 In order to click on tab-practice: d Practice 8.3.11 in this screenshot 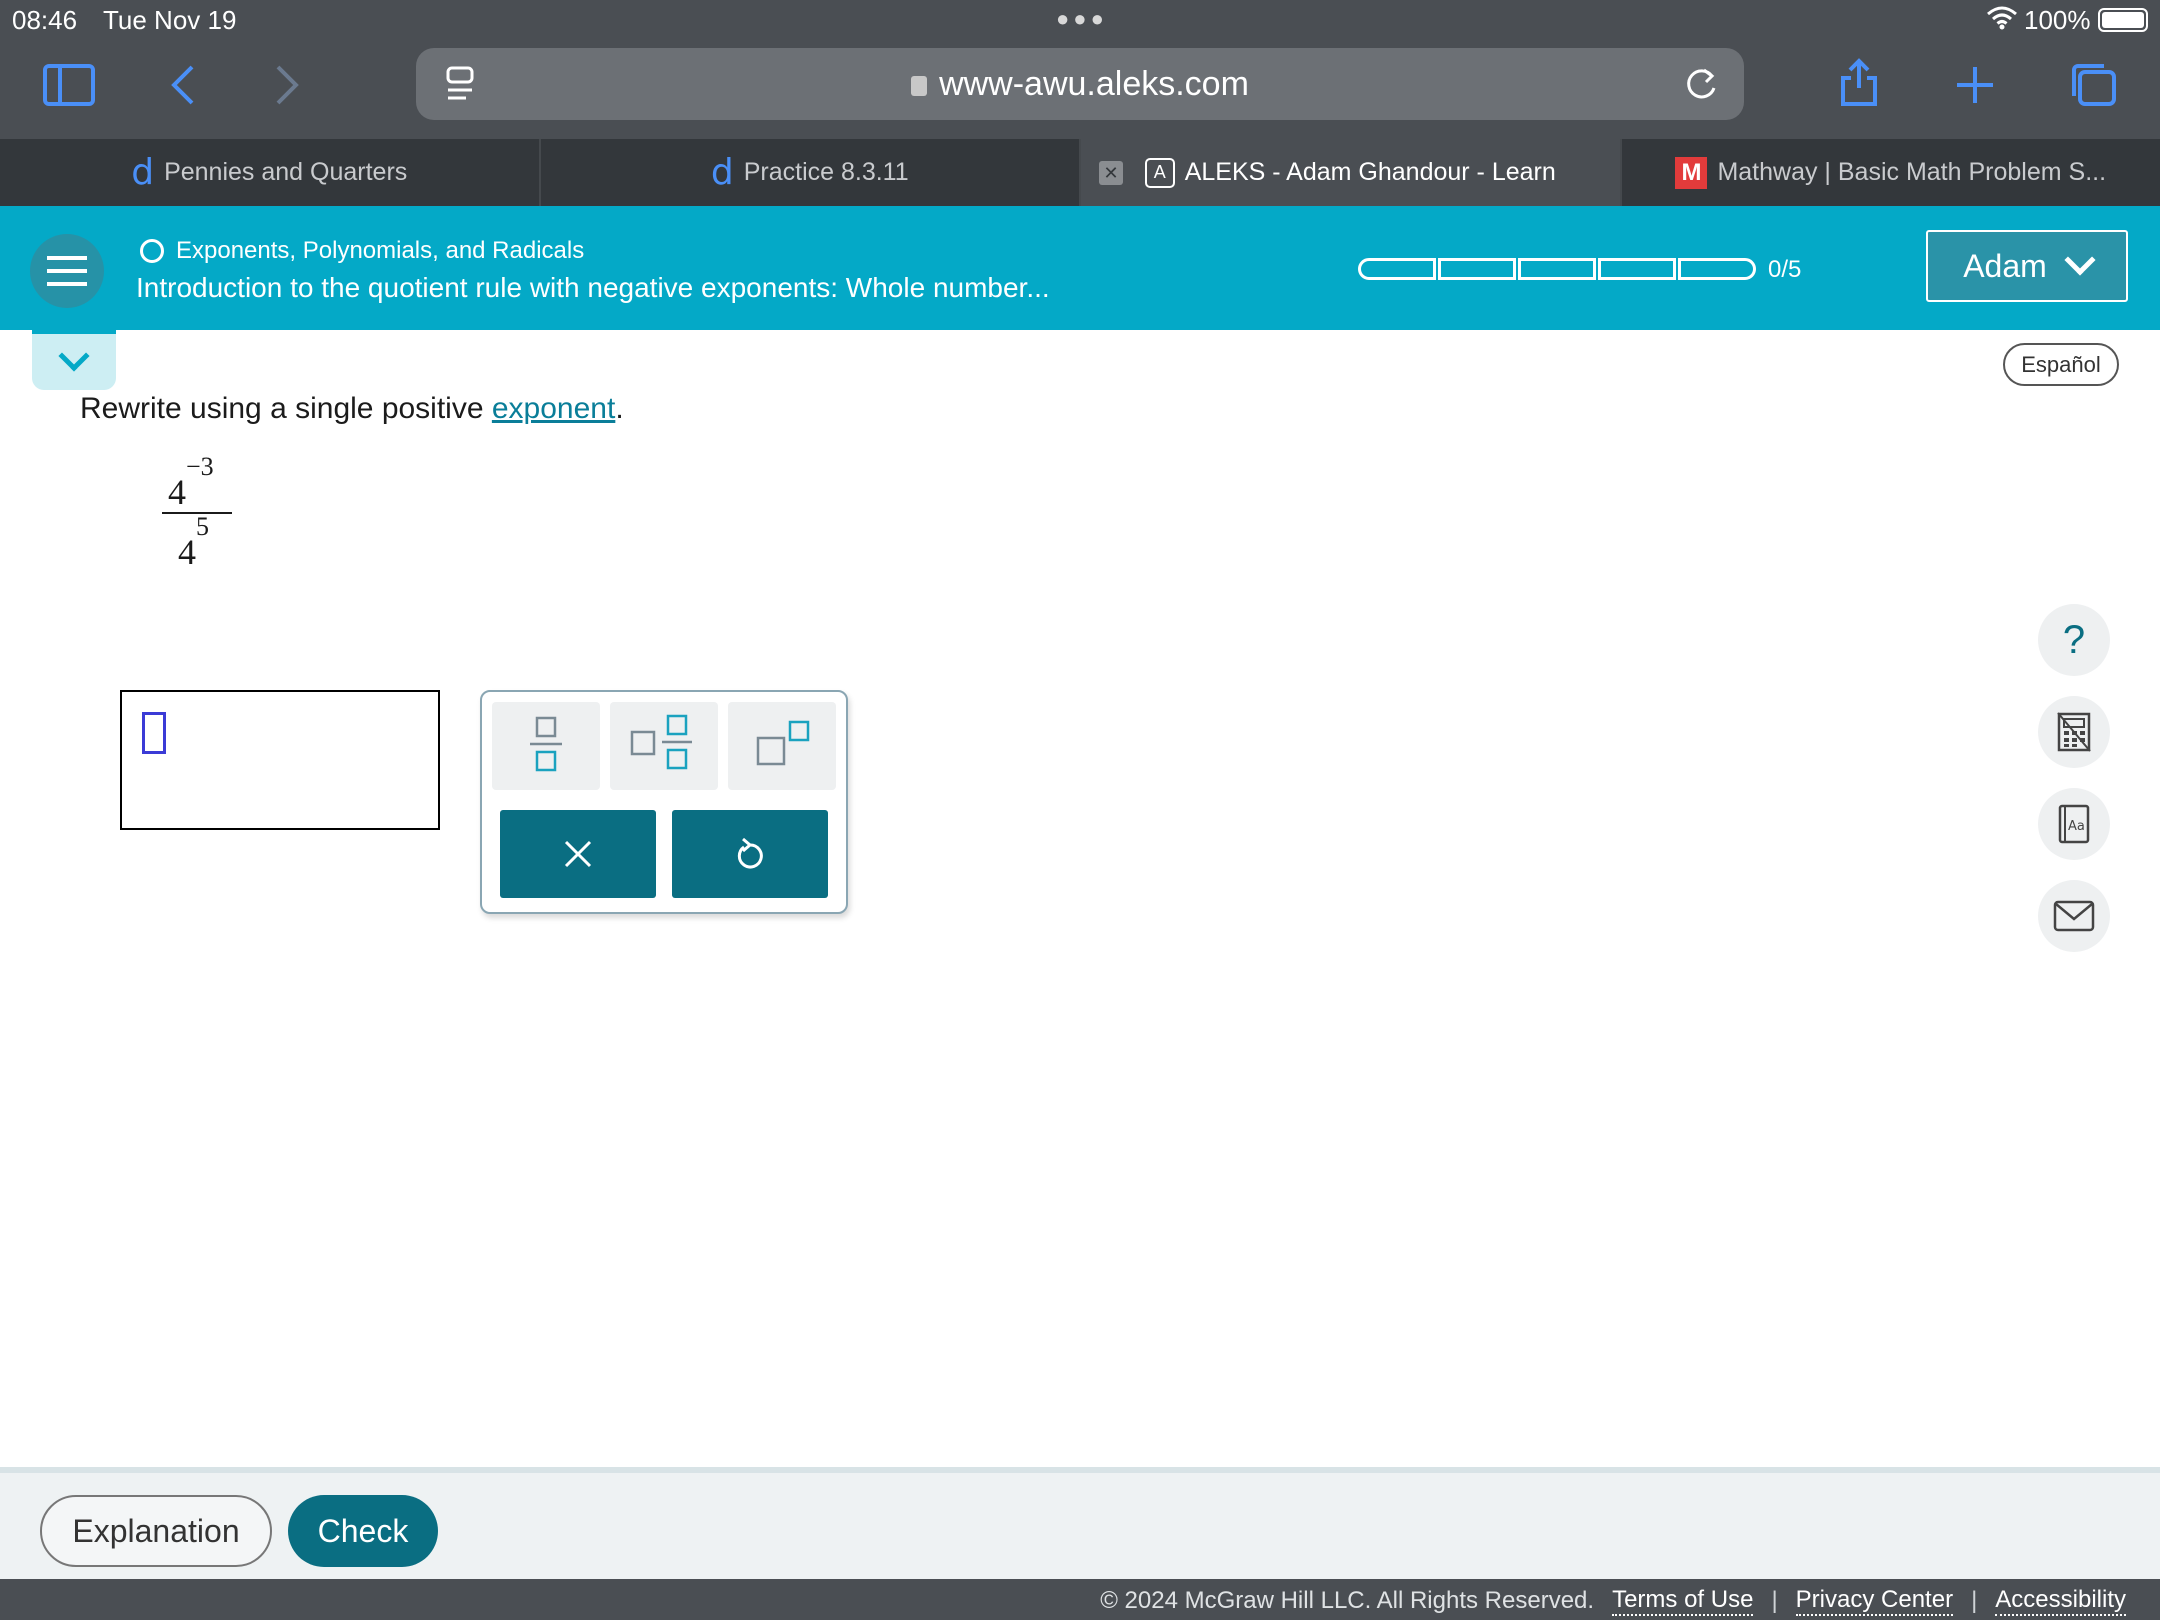, I will do `click(811, 172)`.